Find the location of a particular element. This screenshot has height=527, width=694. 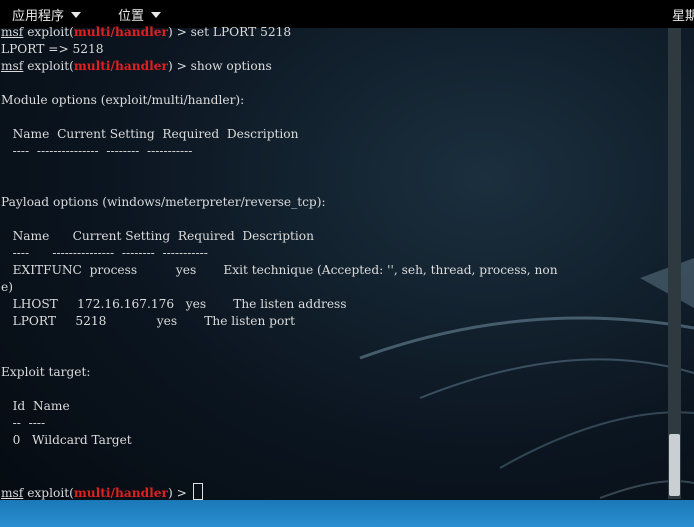

places-menu: 位置 is located at coordinates (140, 14).